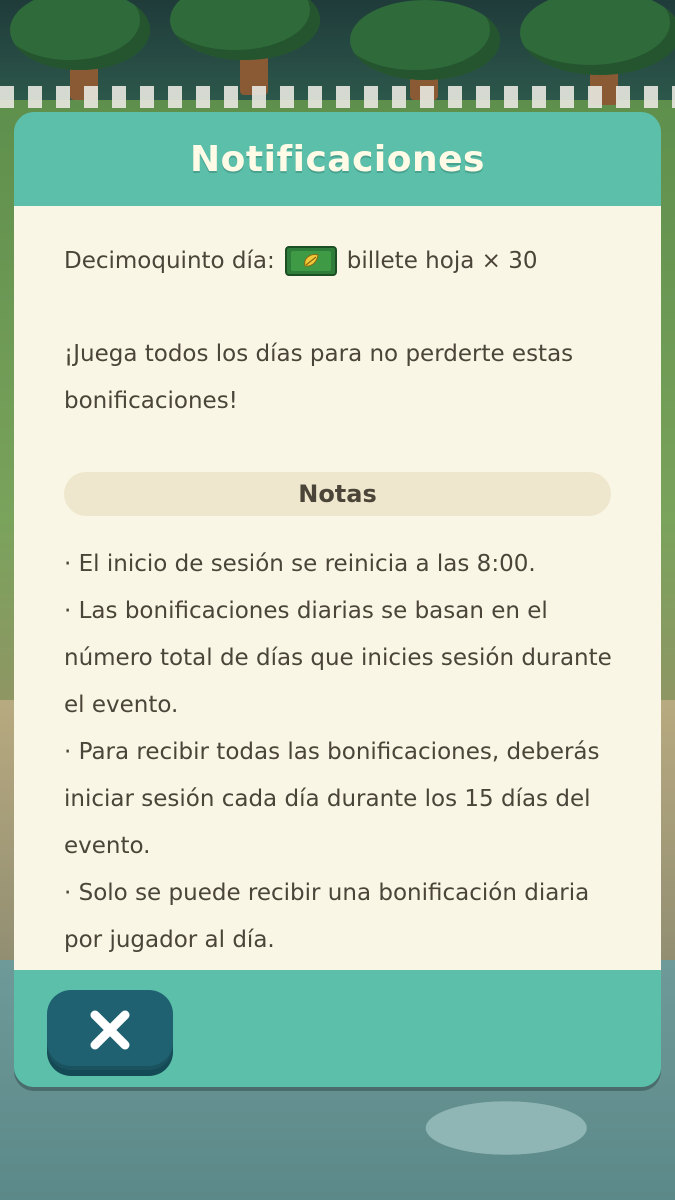 The image size is (675, 1200). Describe the element at coordinates (169, 261) in the screenshot. I see `reward-day-label: Decimoquinto día:` at that location.